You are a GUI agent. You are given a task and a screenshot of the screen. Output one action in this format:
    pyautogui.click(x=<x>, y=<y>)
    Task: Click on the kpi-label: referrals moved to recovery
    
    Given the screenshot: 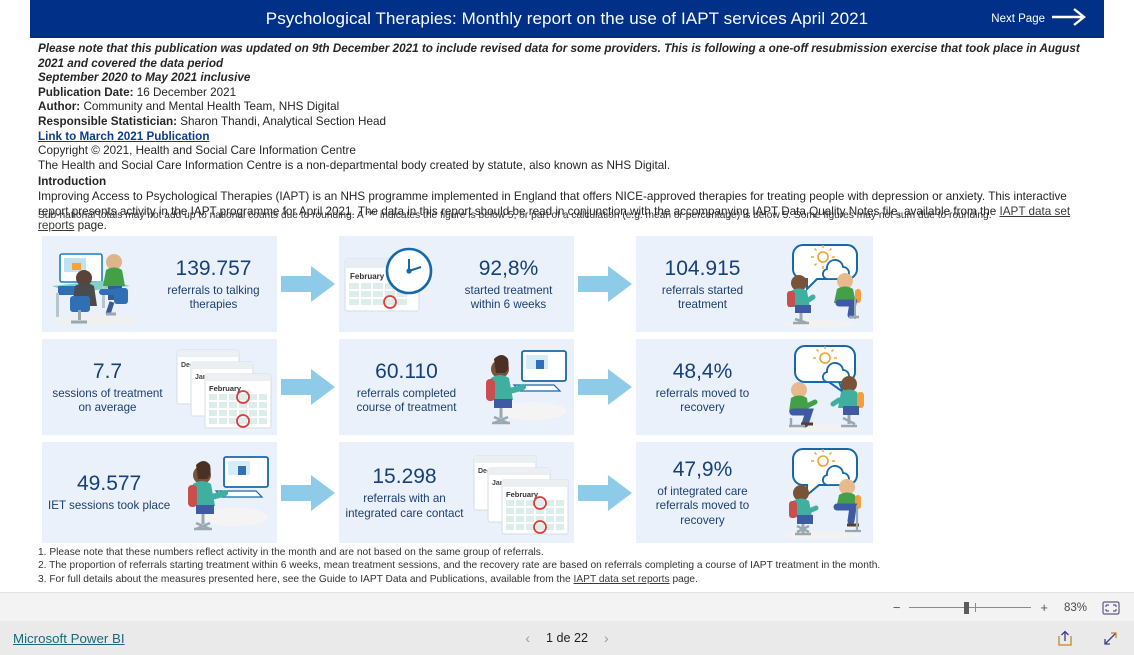 What is the action you would take?
    pyautogui.click(x=702, y=400)
    